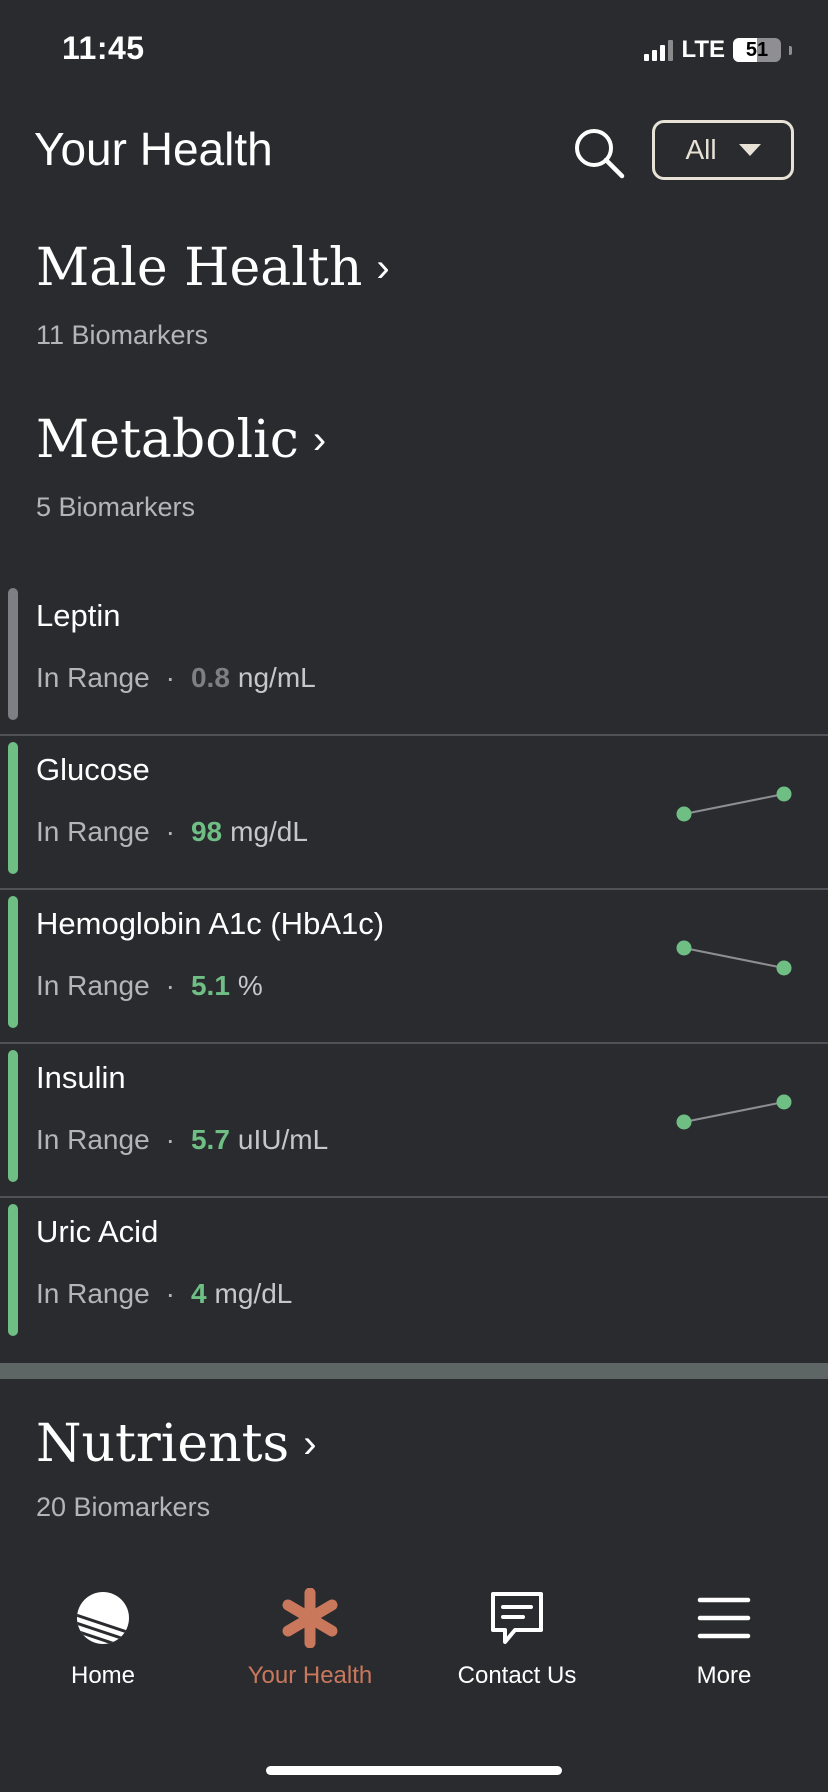  I want to click on biomarker-name: Insulin, so click(81, 1077).